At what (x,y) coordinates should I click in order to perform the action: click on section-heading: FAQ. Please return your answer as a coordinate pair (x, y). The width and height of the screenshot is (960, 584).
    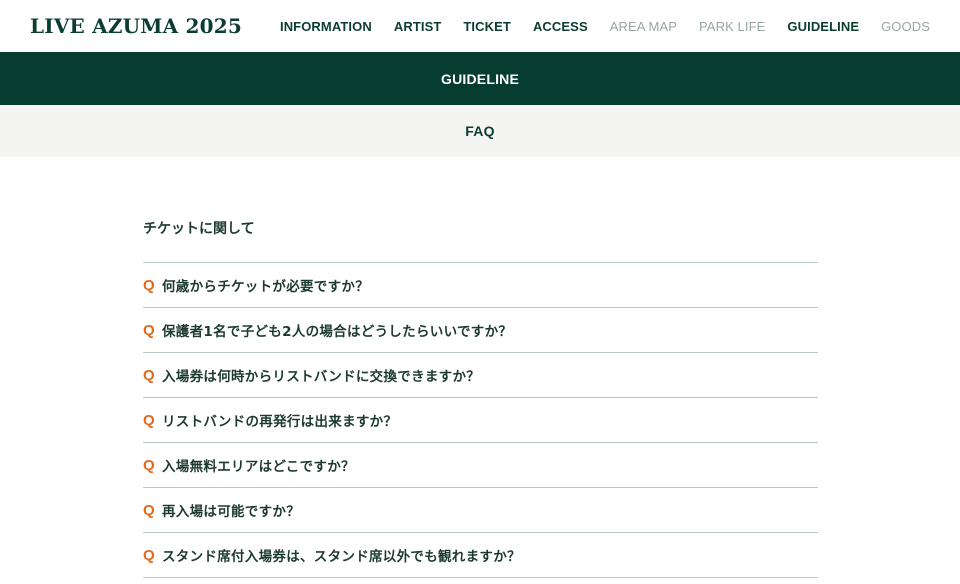
    Looking at the image, I should click on (480, 131).